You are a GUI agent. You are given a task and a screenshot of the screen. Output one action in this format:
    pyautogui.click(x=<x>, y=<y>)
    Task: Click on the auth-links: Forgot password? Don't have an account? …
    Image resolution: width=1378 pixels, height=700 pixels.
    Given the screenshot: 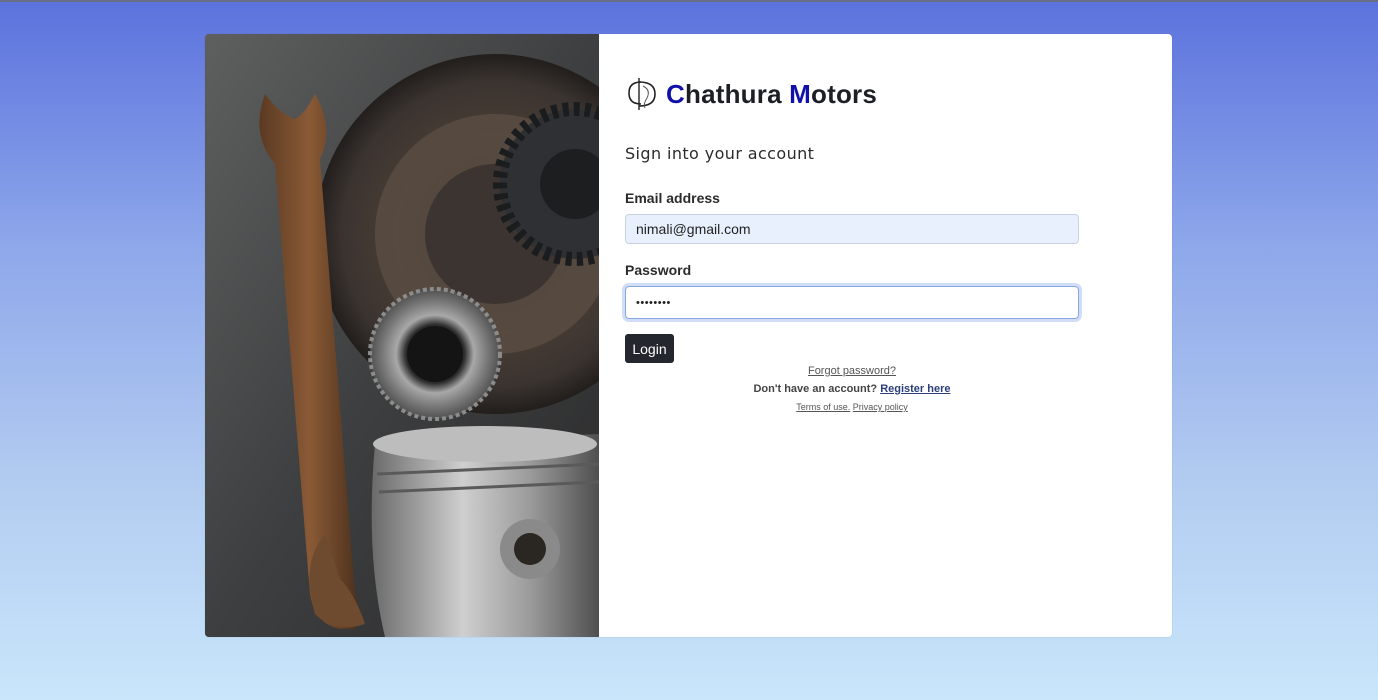 What is the action you would take?
    pyautogui.click(x=852, y=388)
    